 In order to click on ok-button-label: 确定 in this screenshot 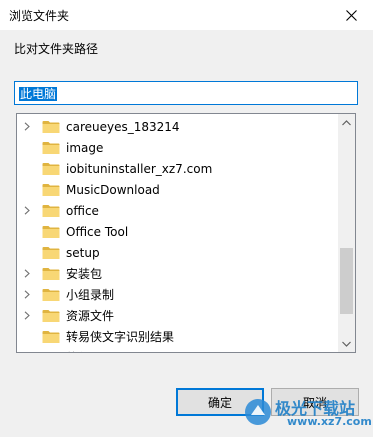, I will do `click(219, 402)`.